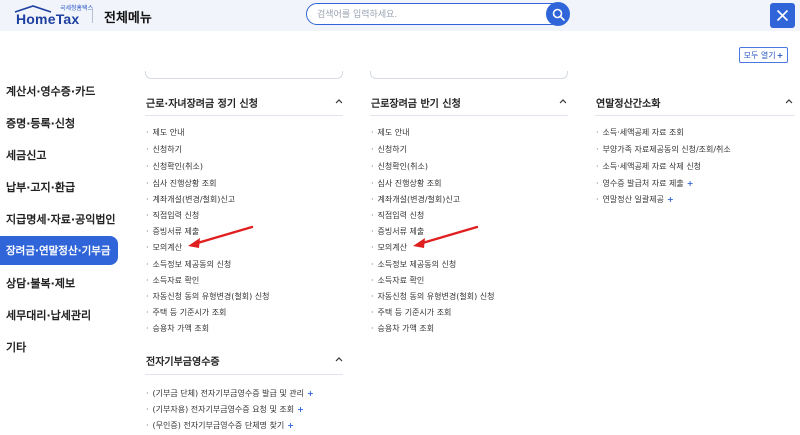 This screenshot has width=800, height=435. What do you see at coordinates (225, 410) in the screenshot?
I see `list-item: · (기부자용) 전자기부금영수증 요청 및 조회 +` at bounding box center [225, 410].